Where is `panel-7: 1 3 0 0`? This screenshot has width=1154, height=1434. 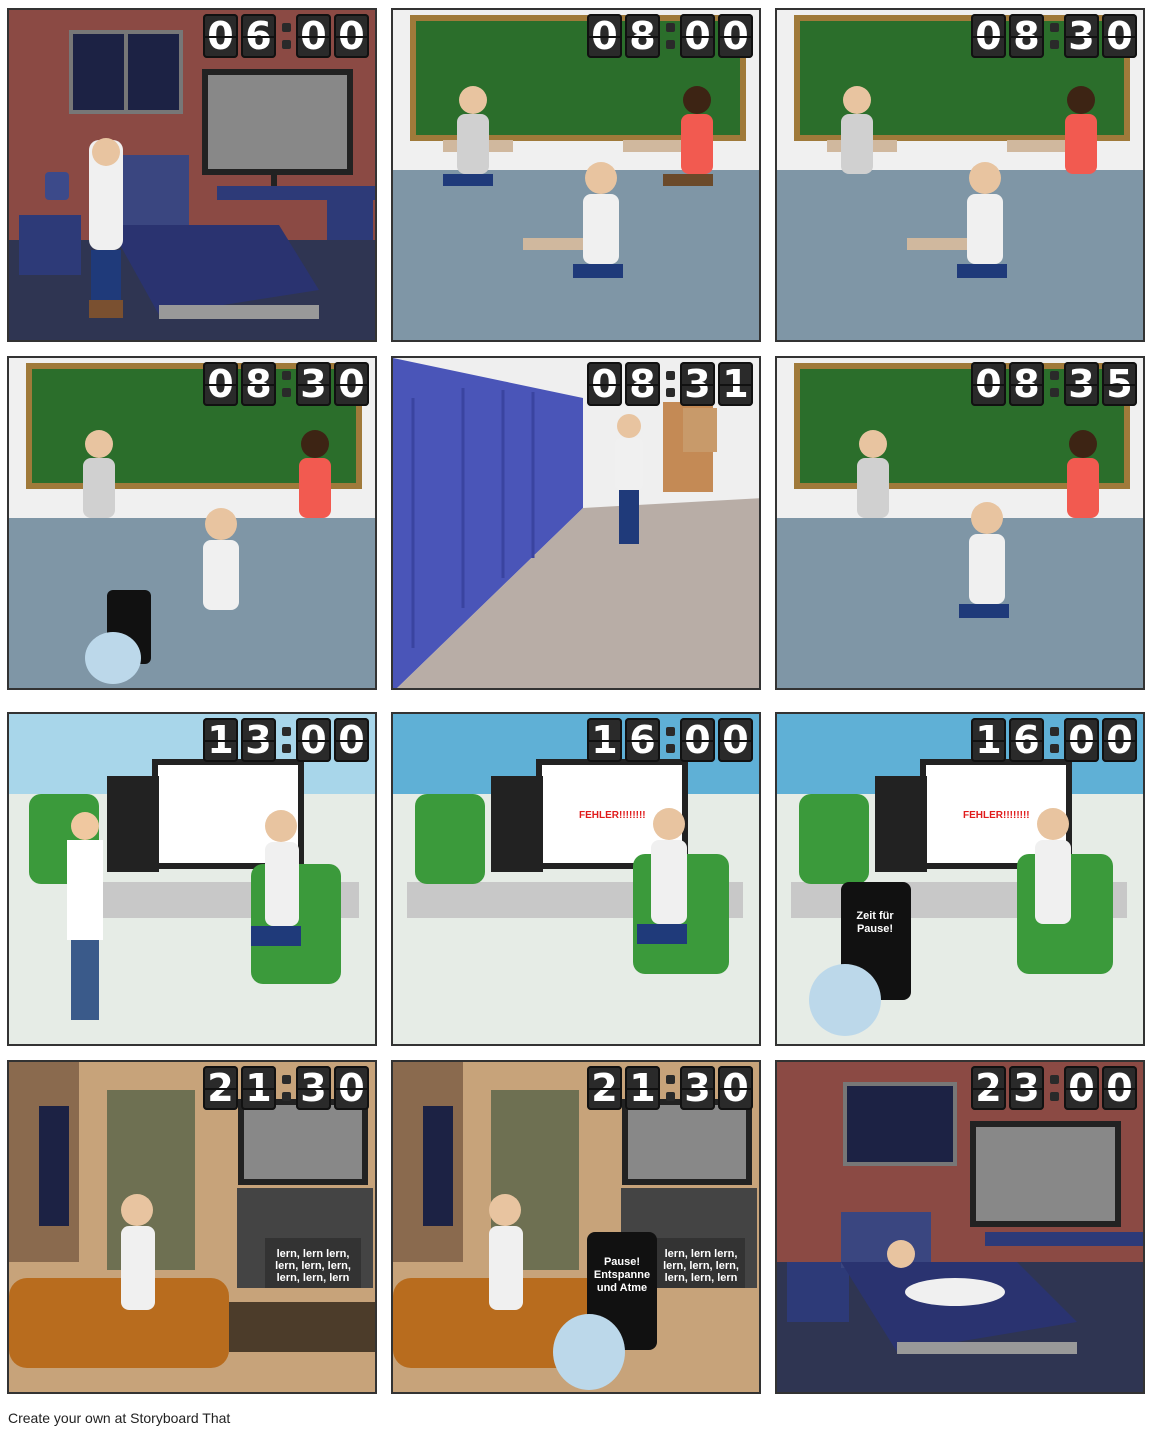 panel-7: 1 3 0 0 is located at coordinates (192, 879).